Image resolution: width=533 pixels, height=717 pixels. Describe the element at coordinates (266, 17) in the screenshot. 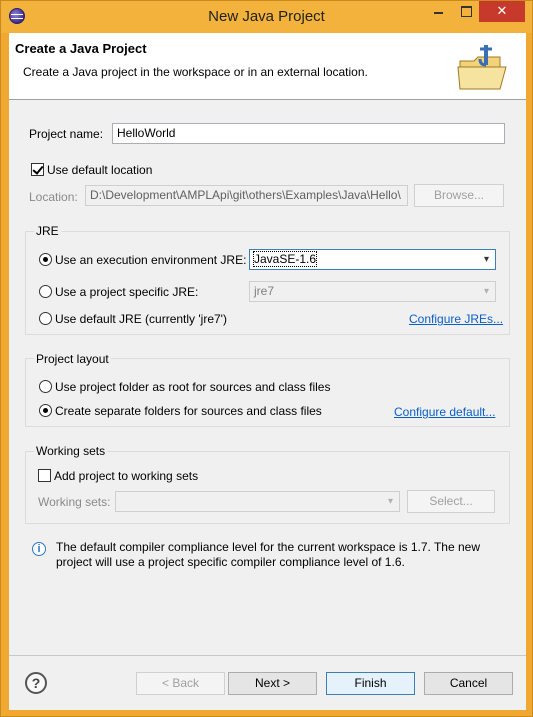

I see `title-bar: New Java Project ✕` at that location.